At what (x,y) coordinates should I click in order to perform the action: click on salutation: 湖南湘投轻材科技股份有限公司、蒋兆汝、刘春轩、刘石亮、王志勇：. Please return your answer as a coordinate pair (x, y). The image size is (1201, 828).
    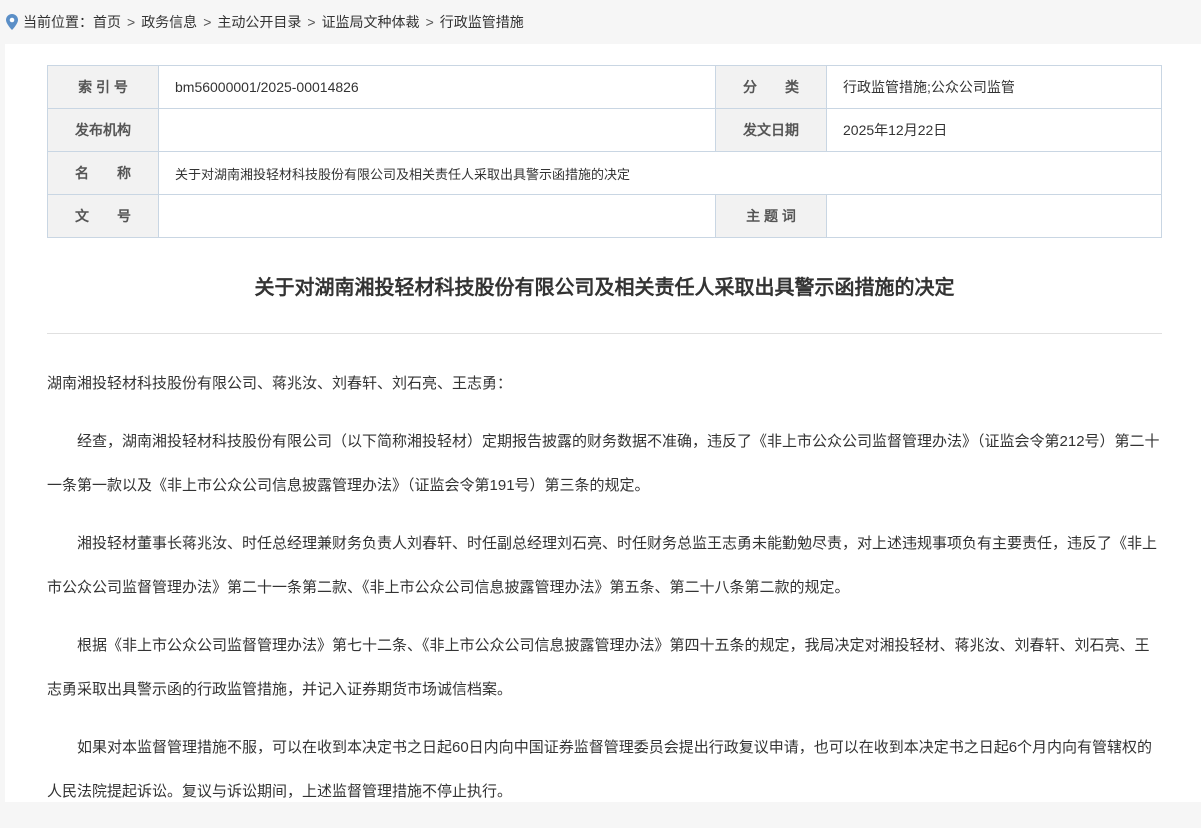
    Looking at the image, I should click on (280, 383).